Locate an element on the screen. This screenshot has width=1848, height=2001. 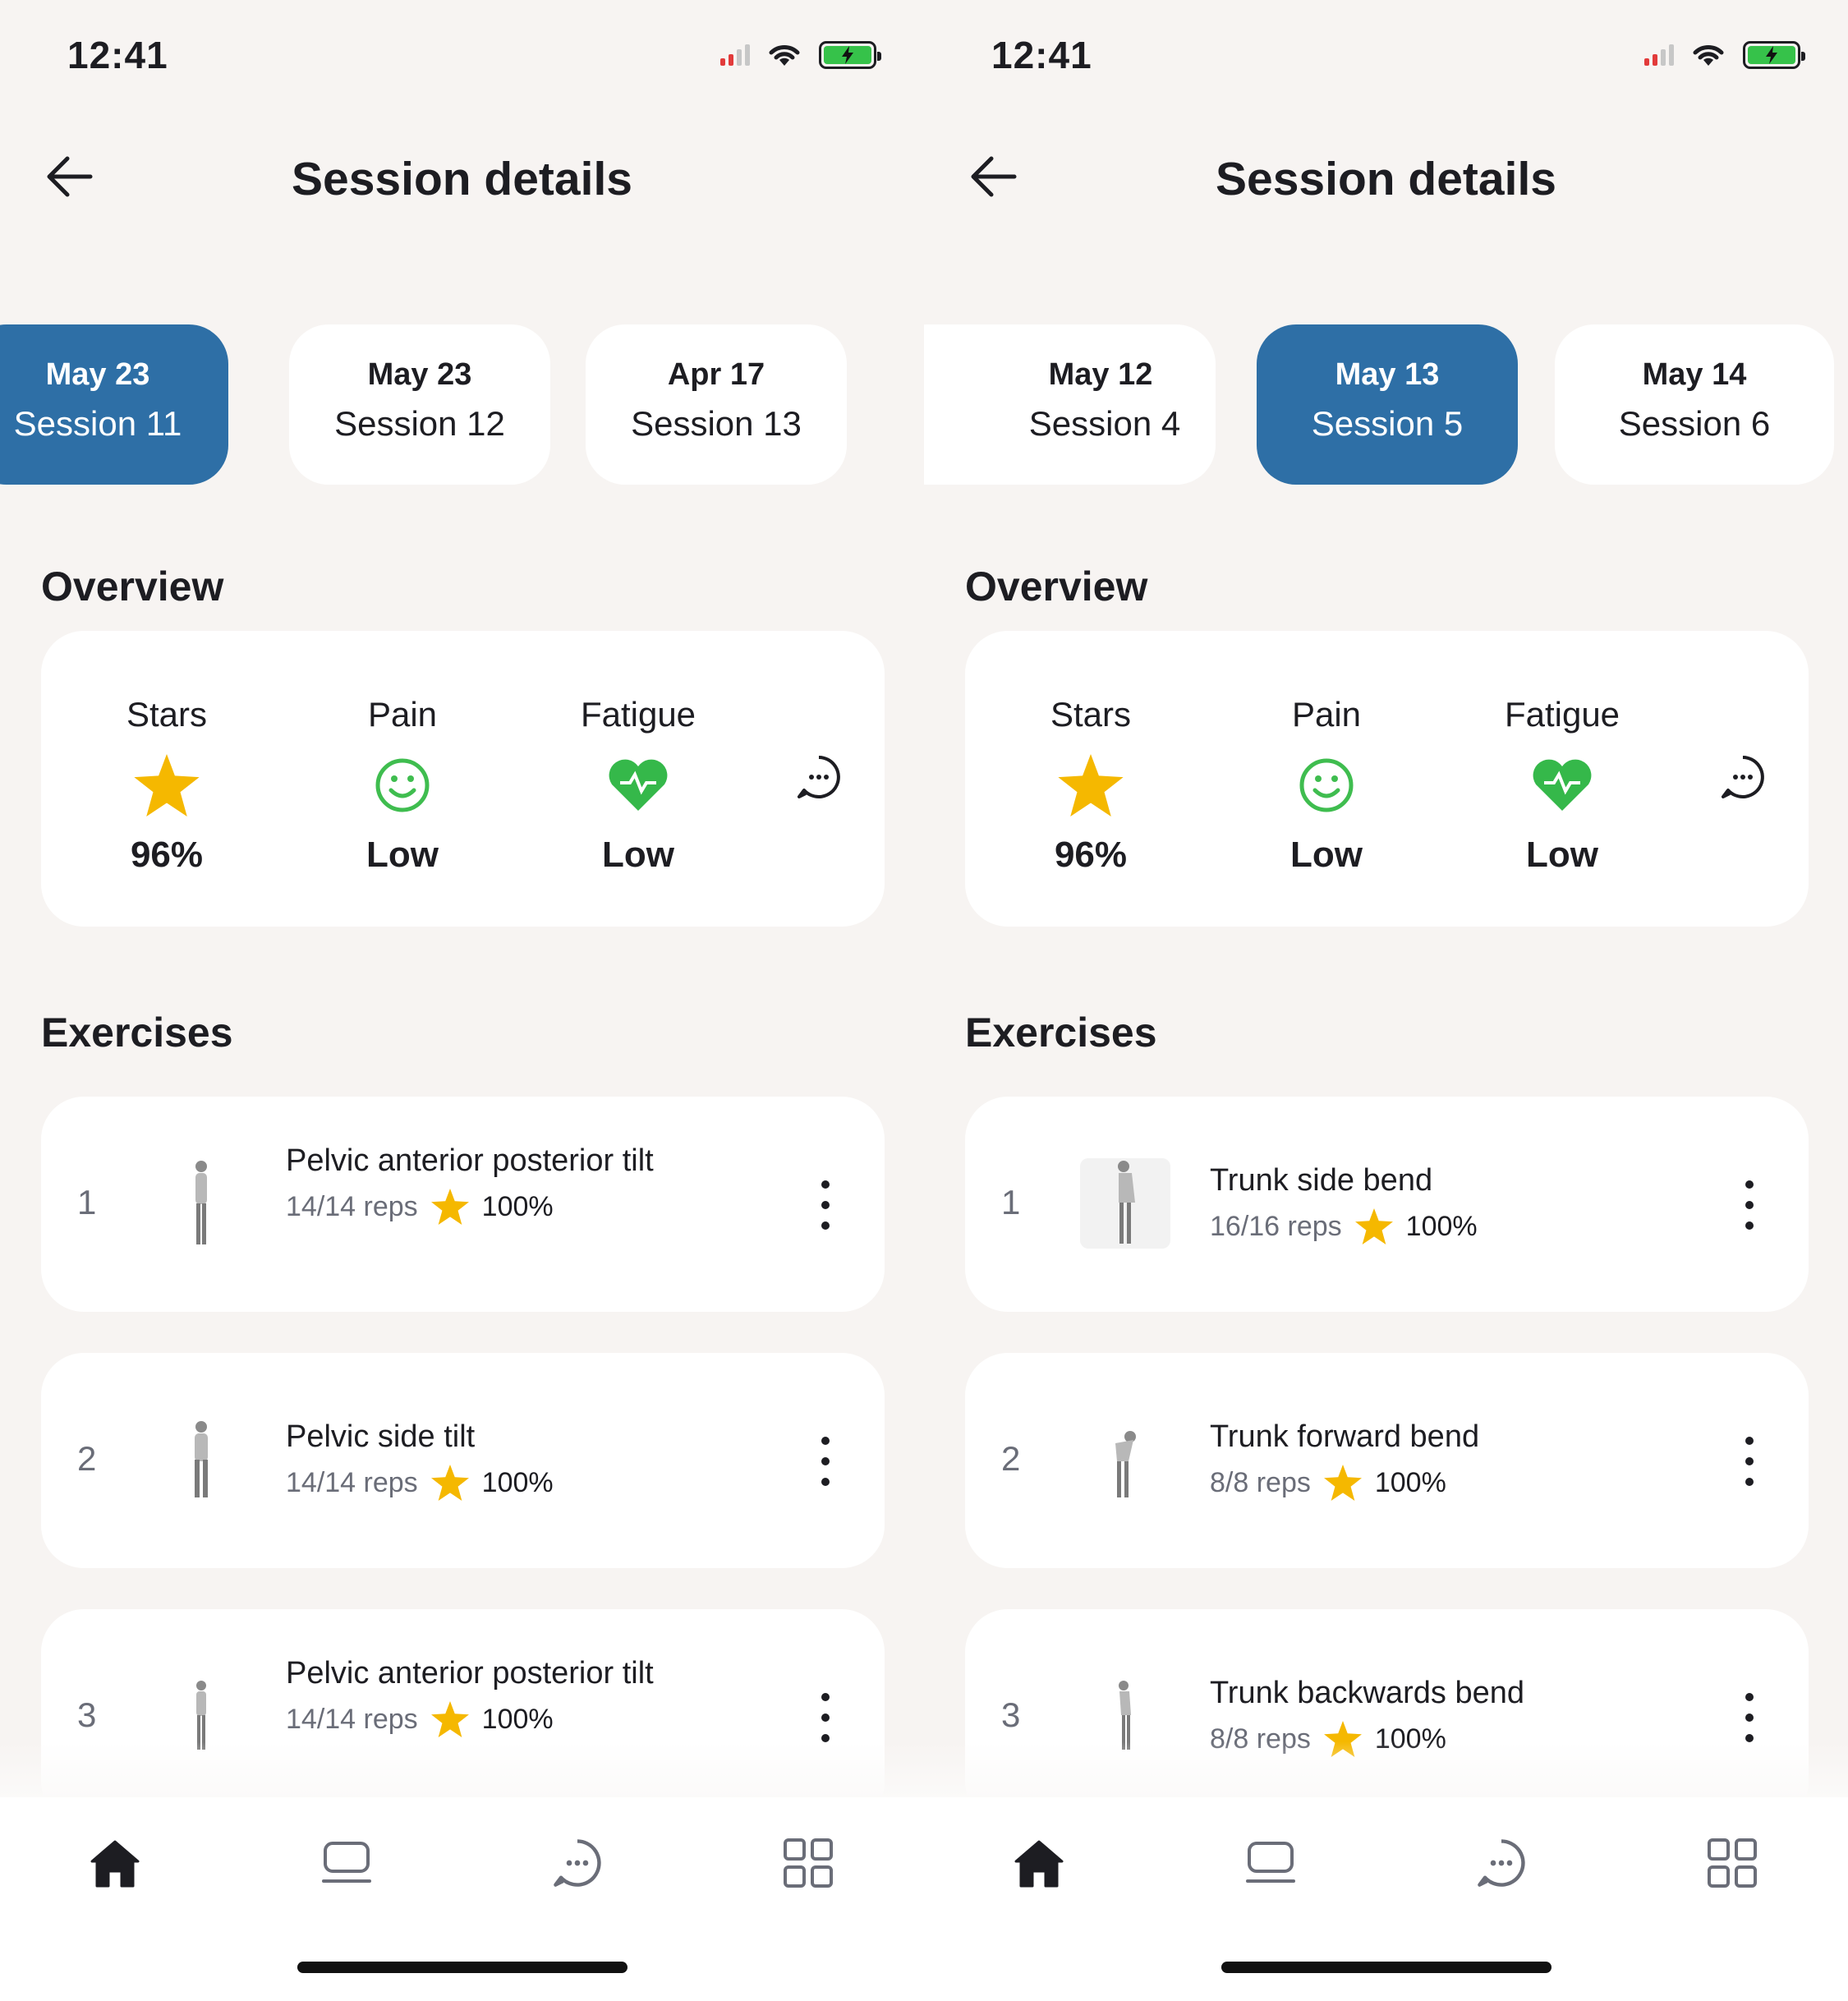
page-title: Session details is located at coordinates (1385, 179).